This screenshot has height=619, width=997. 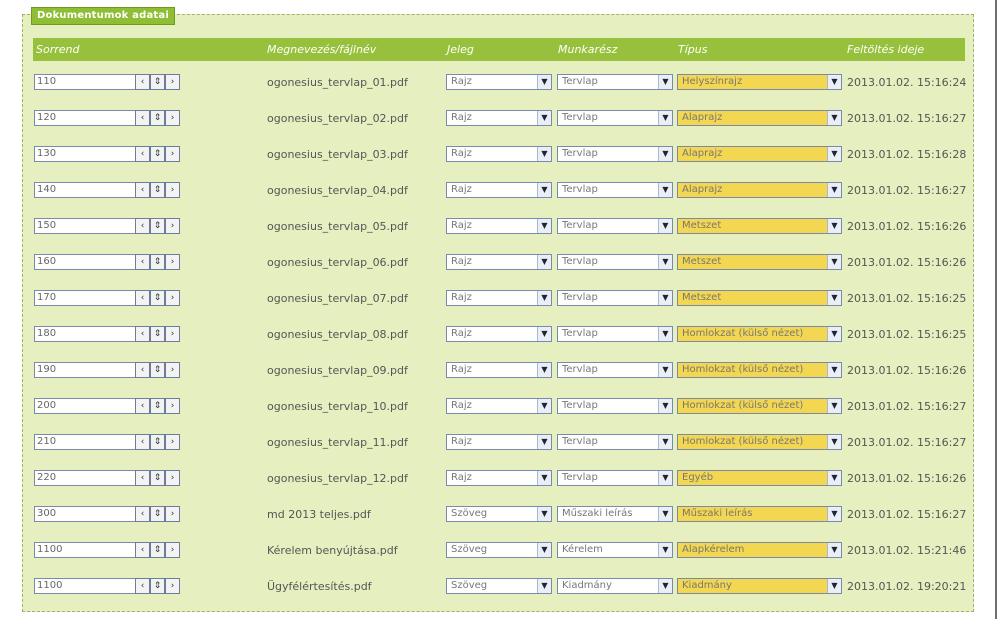 What do you see at coordinates (86, 334) in the screenshot?
I see `order-input: 180` at bounding box center [86, 334].